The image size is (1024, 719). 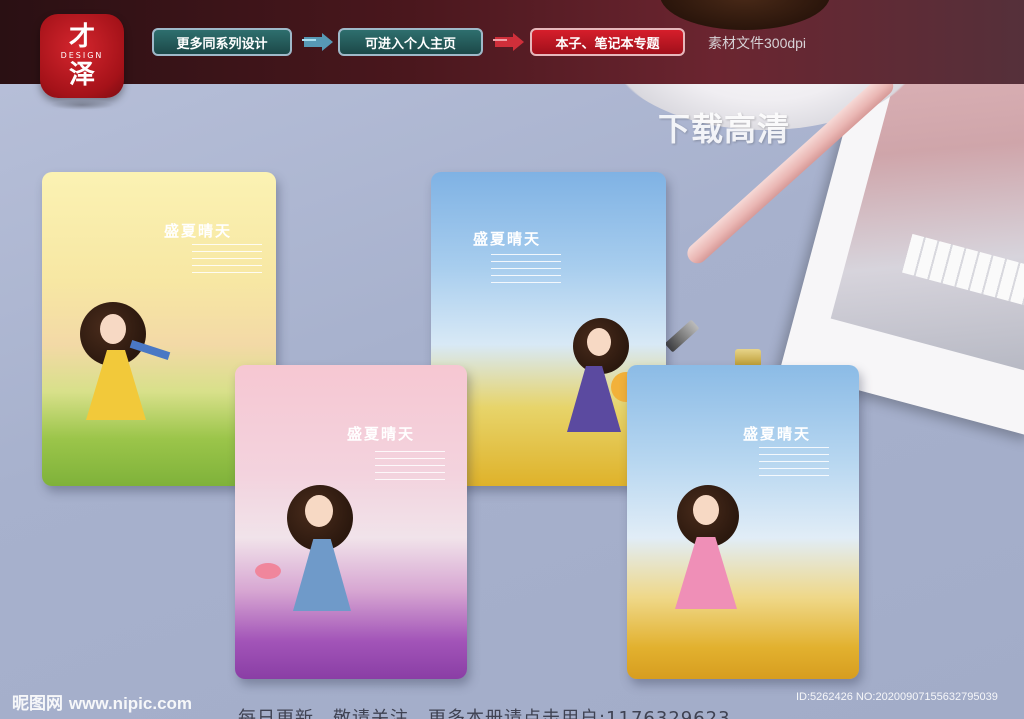 What do you see at coordinates (81, 75) in the screenshot?
I see `logo-char-bottom: 泽` at bounding box center [81, 75].